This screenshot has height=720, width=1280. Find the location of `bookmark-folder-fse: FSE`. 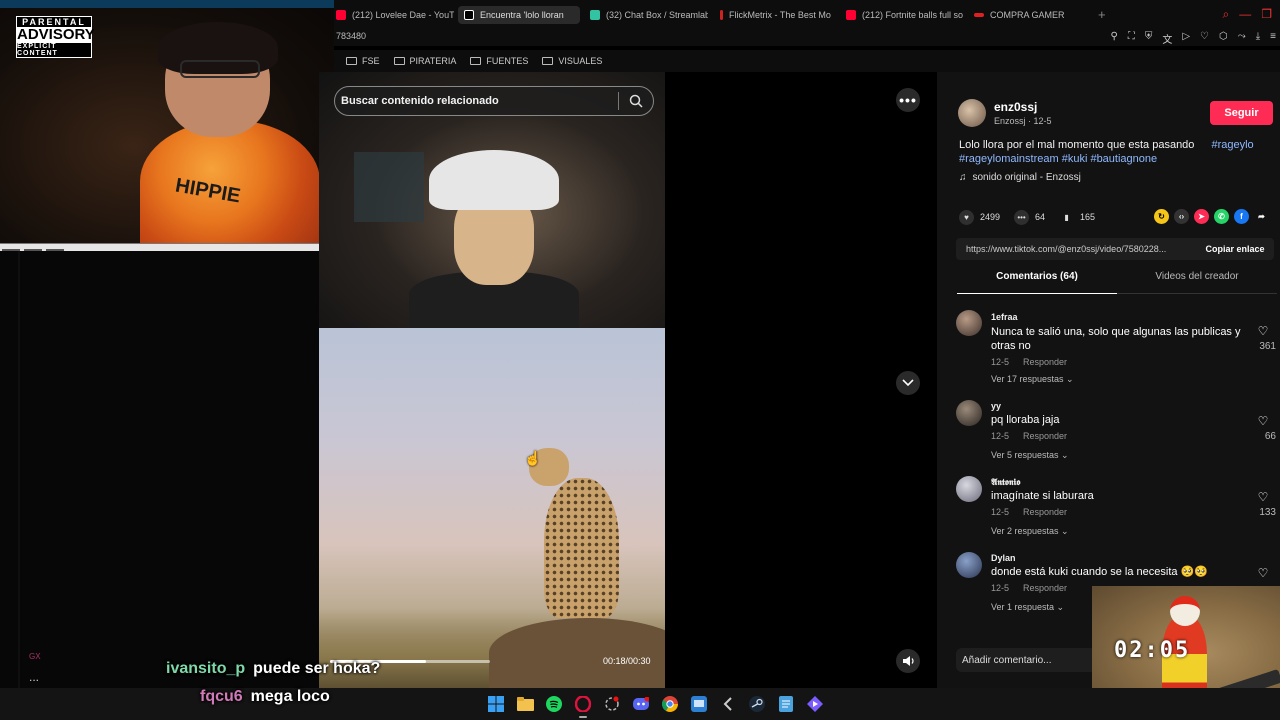

bookmark-folder-fse: FSE is located at coordinates (363, 61).